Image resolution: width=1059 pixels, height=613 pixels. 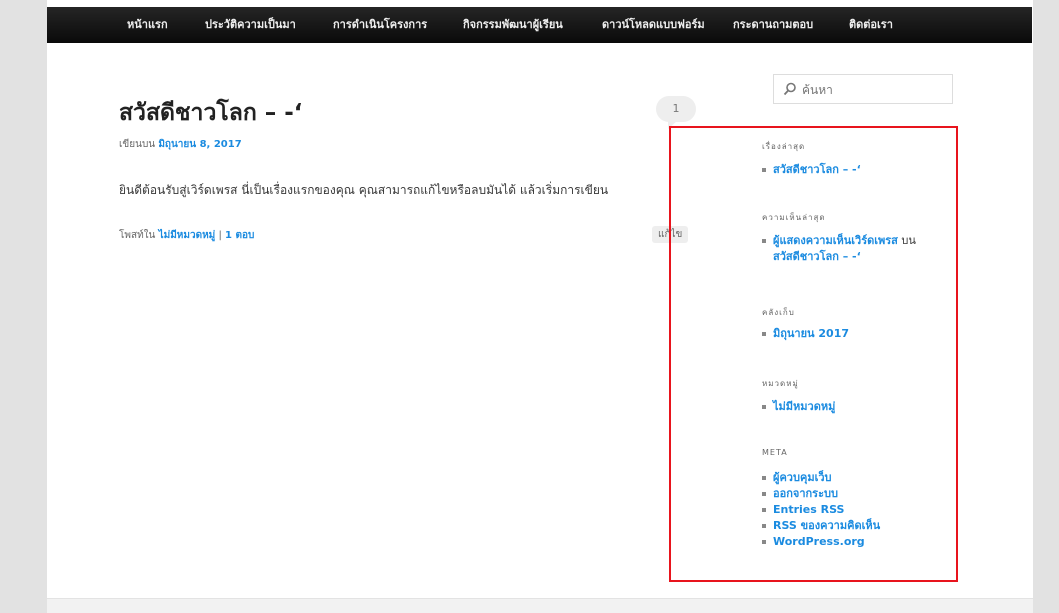 I want to click on list-item: ออกจากระบบ, so click(x=821, y=494).